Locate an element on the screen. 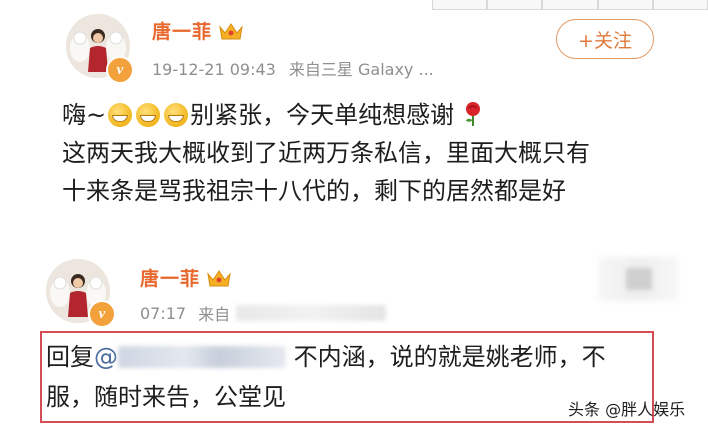 Image resolution: width=708 pixels, height=426 pixels. post-line-2: 这两天我大概收到了近两万条私信，里面大概只有 is located at coordinates (326, 153).